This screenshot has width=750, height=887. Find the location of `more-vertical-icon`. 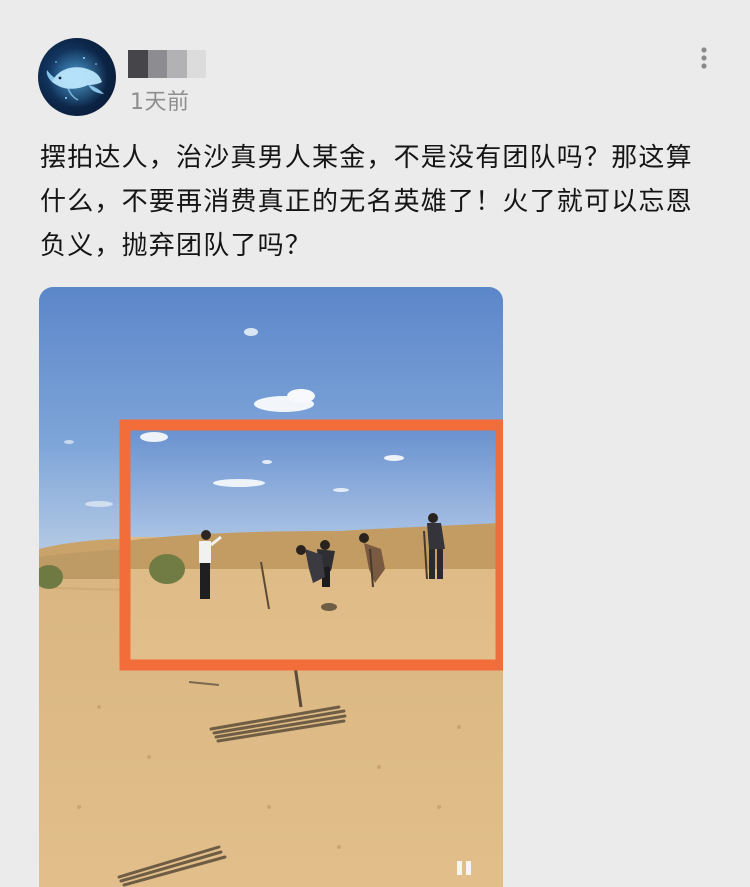

more-vertical-icon is located at coordinates (704, 58).